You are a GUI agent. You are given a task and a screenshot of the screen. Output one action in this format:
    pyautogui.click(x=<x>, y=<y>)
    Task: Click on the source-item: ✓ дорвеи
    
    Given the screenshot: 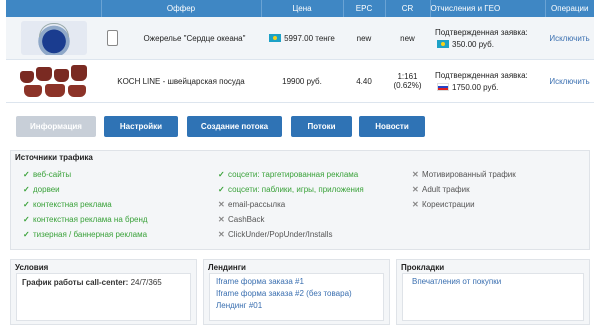 What is the action you would take?
    pyautogui.click(x=41, y=189)
    